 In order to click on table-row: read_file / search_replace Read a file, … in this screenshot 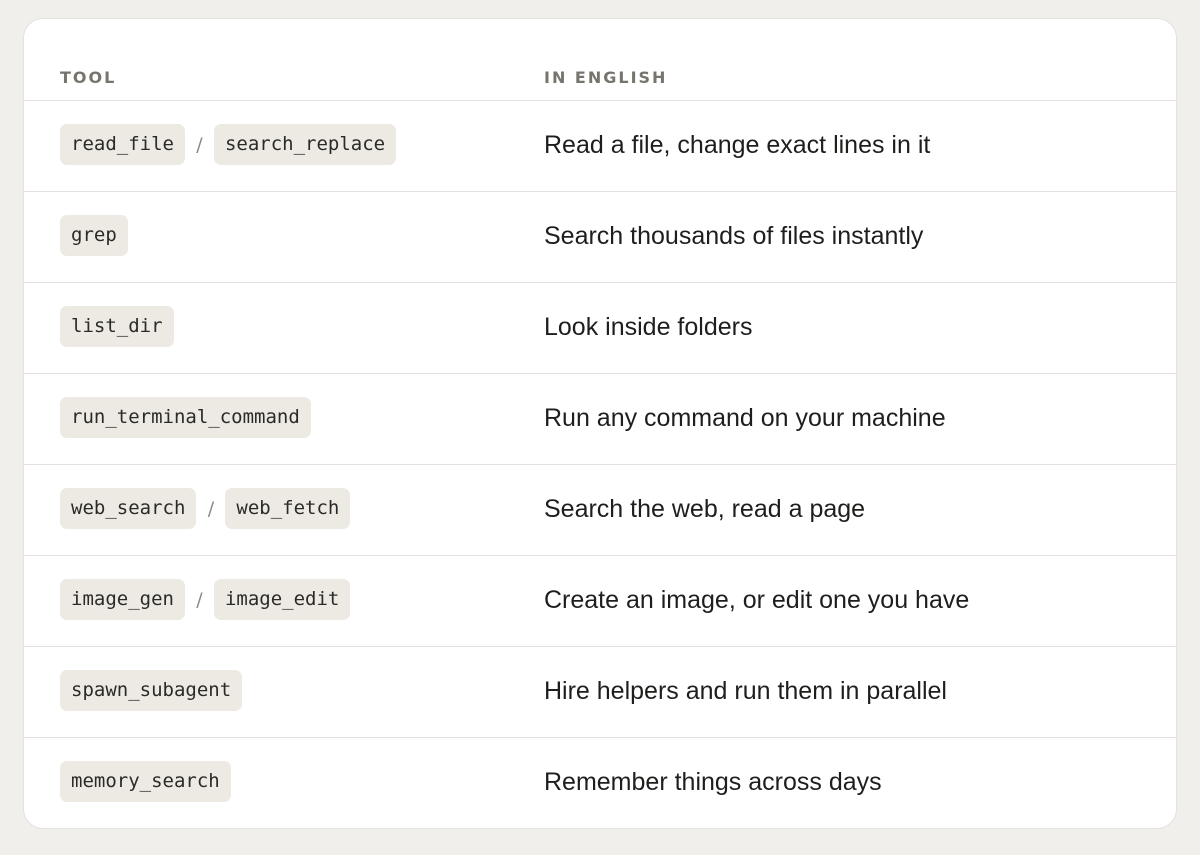, I will do `click(600, 146)`.